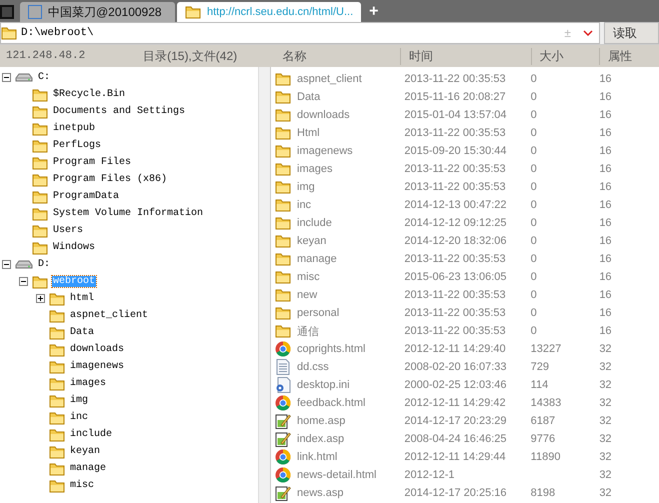 This screenshot has width=659, height=503. Describe the element at coordinates (321, 421) in the screenshot. I see `file-name: home.asp` at that location.